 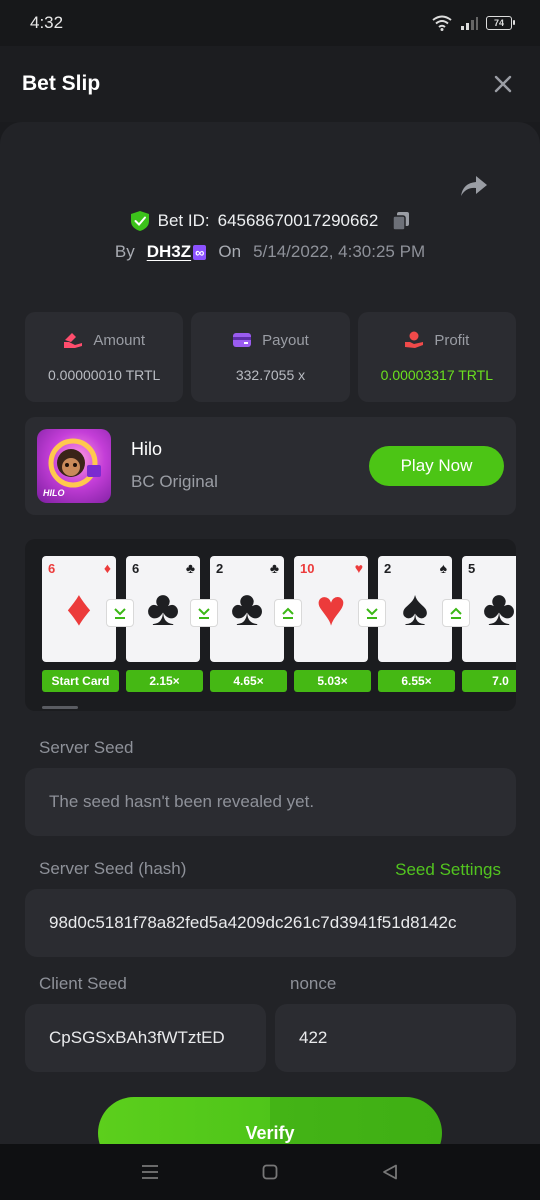 I want to click on card-suit-icon: ♥, so click(x=331, y=608).